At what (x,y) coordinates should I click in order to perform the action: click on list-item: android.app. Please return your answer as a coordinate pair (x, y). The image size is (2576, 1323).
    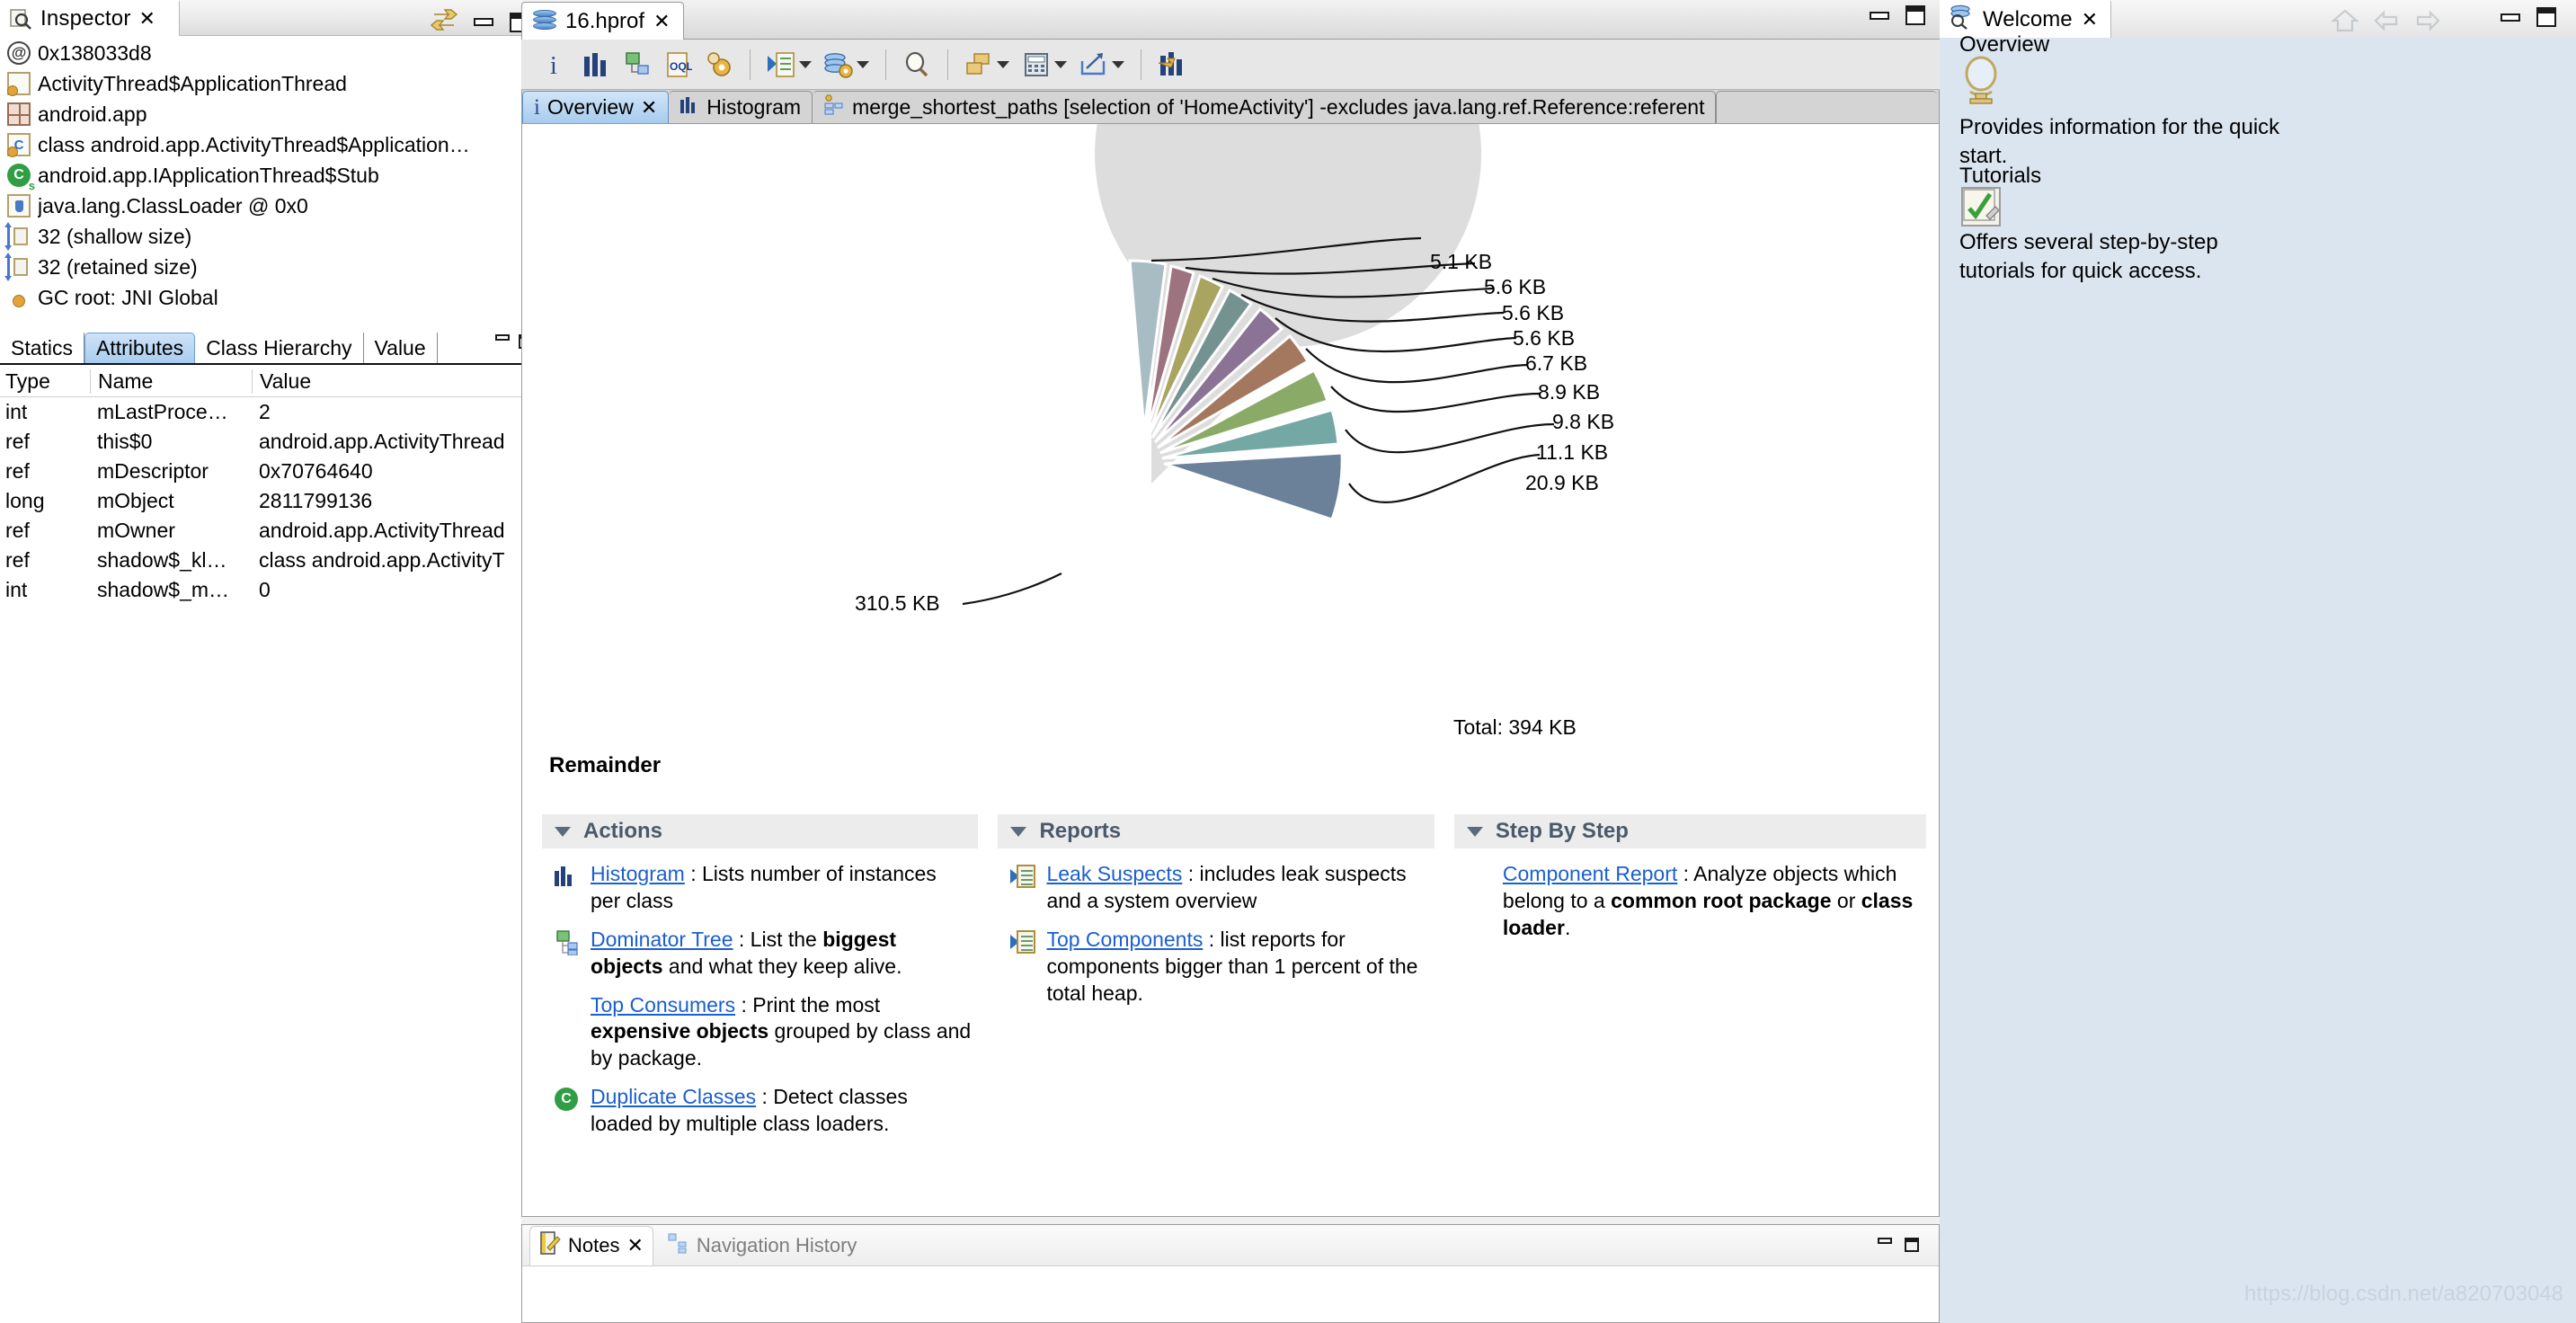
    Looking at the image, I should click on (271, 114).